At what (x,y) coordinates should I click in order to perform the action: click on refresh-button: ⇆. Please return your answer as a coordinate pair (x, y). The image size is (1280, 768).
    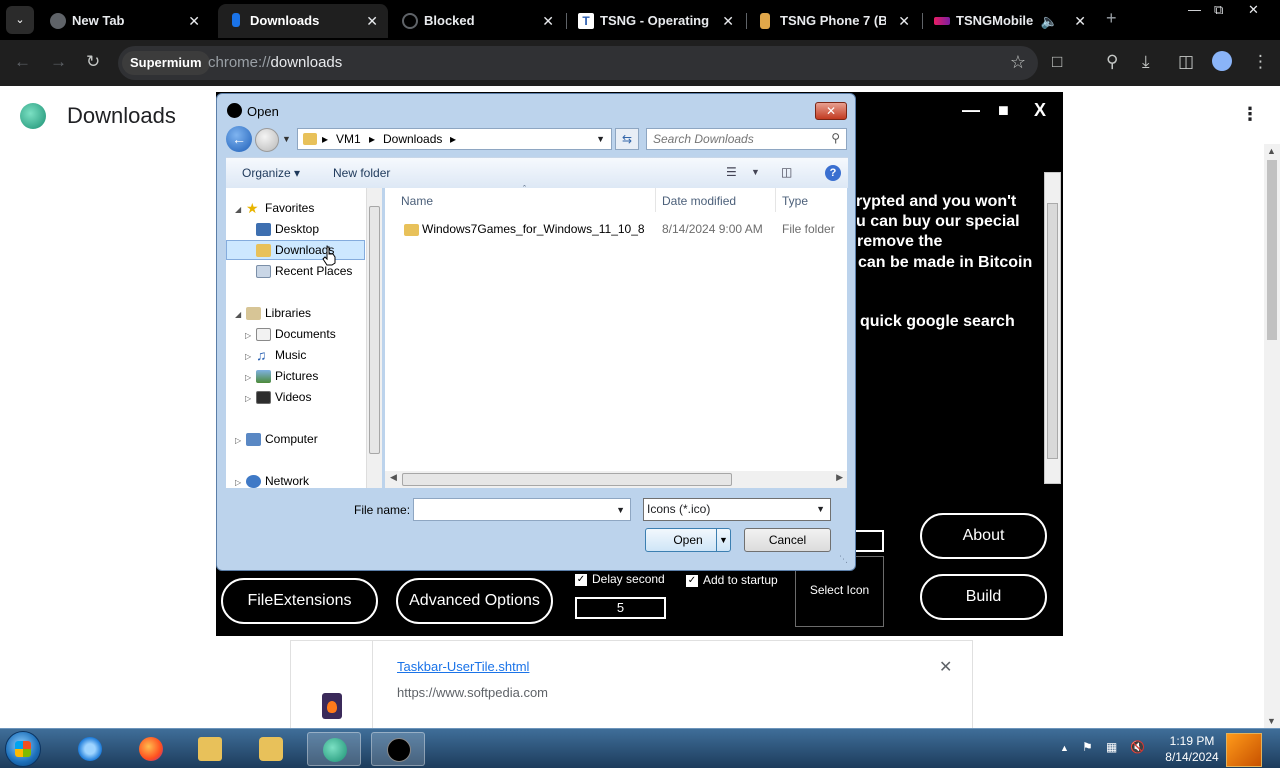
    Looking at the image, I should click on (627, 139).